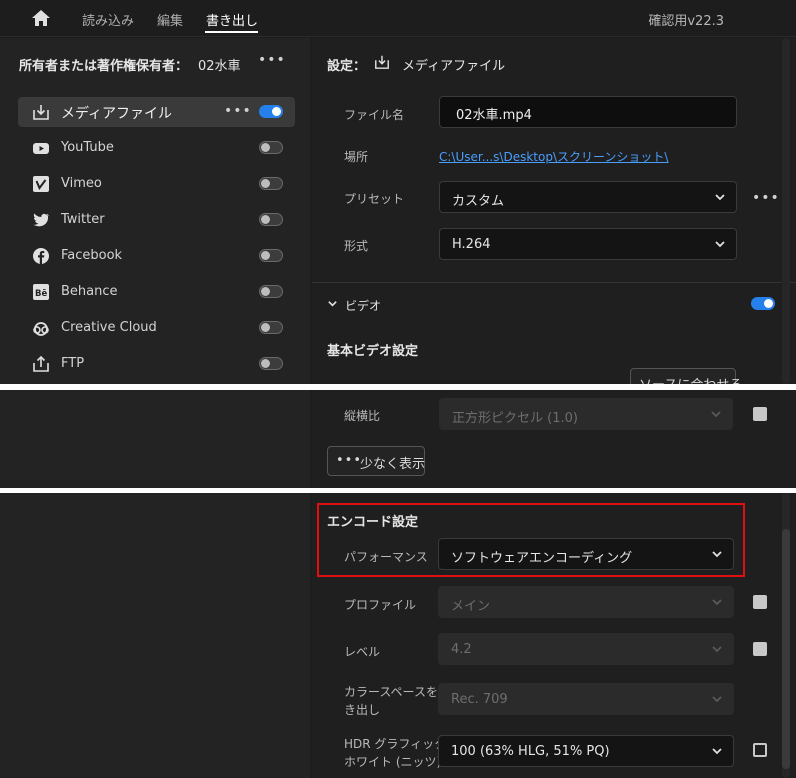 This screenshot has height=778, width=796. What do you see at coordinates (41, 256) in the screenshot?
I see `facebook-icon` at bounding box center [41, 256].